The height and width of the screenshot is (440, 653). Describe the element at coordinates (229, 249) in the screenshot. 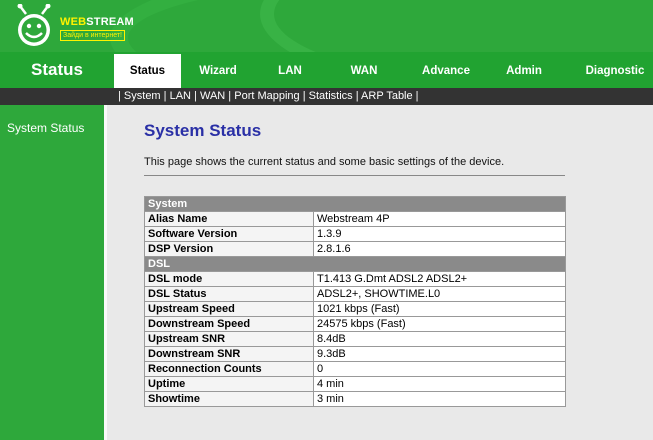

I see `row-label: DSP Version` at that location.